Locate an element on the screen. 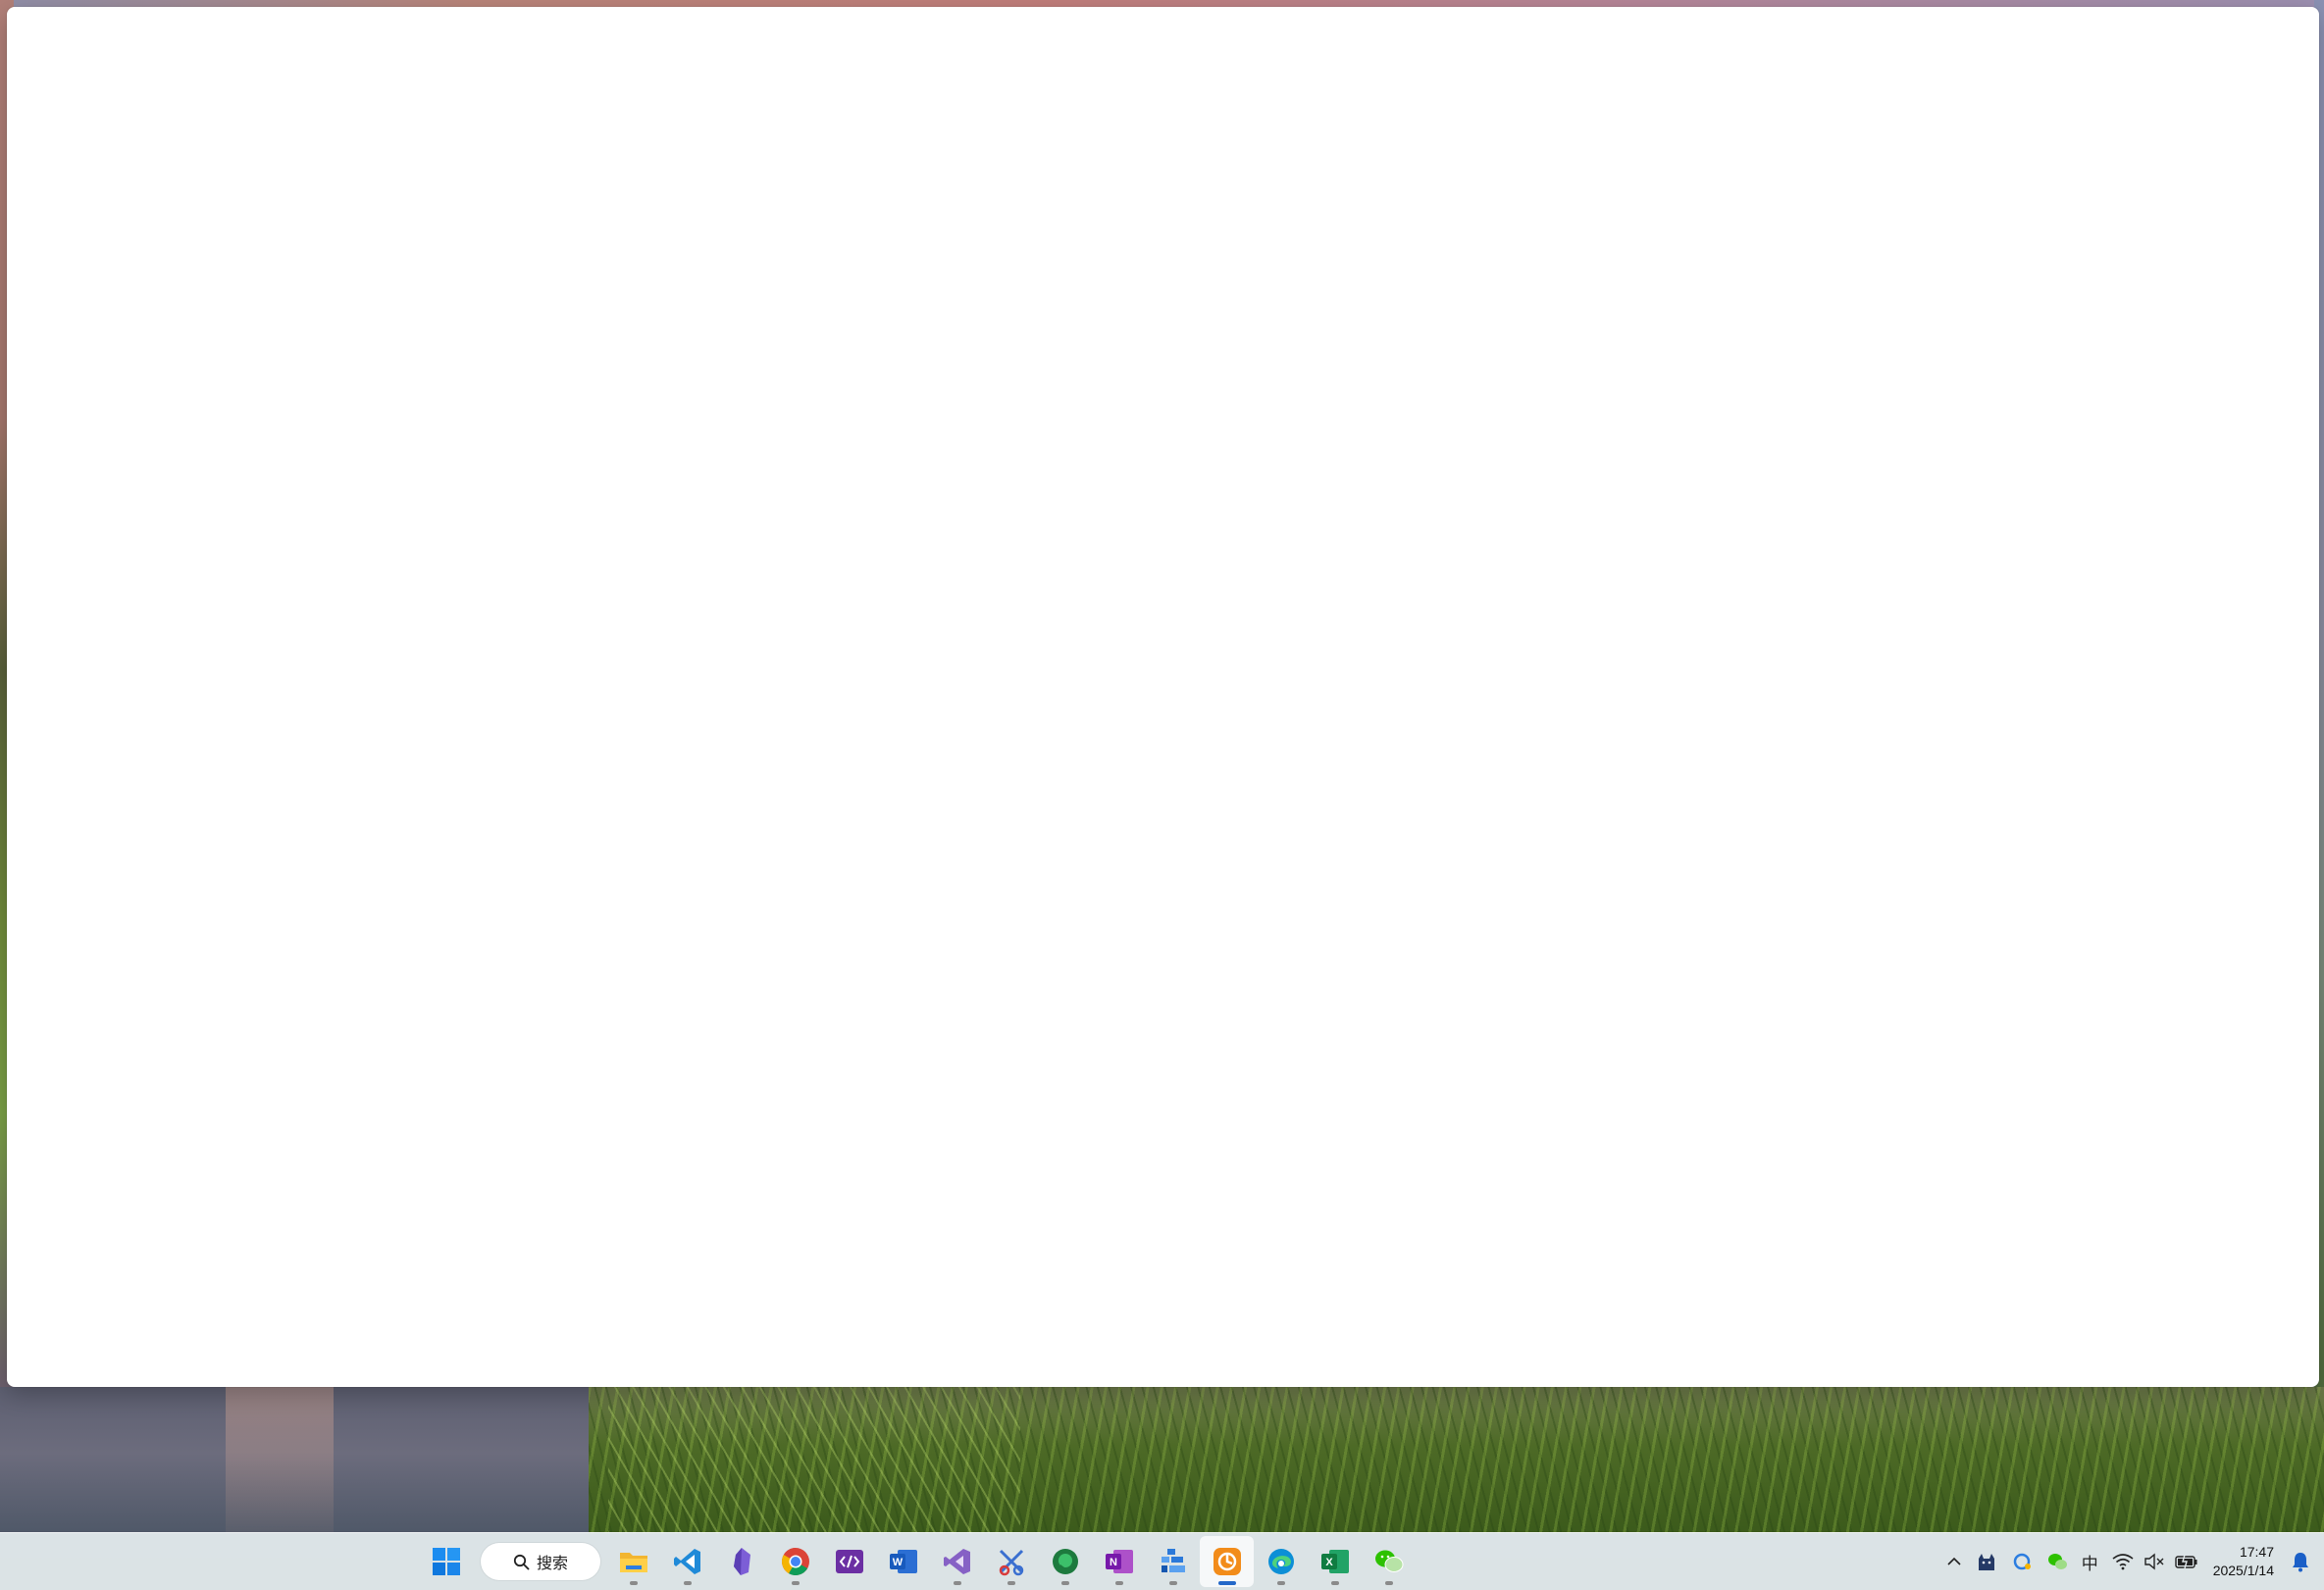 Image resolution: width=2324 pixels, height=1590 pixels. edge-icon is located at coordinates (1281, 1562).